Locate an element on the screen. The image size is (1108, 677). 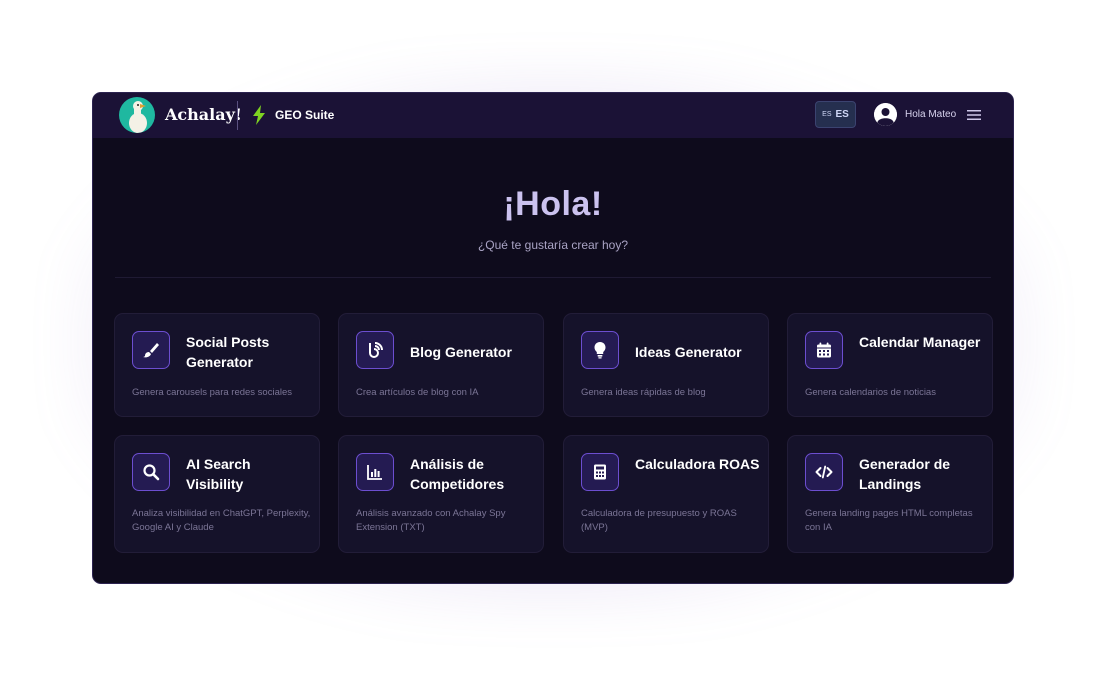
card-title: Calculadora ROAS is located at coordinates (697, 464).